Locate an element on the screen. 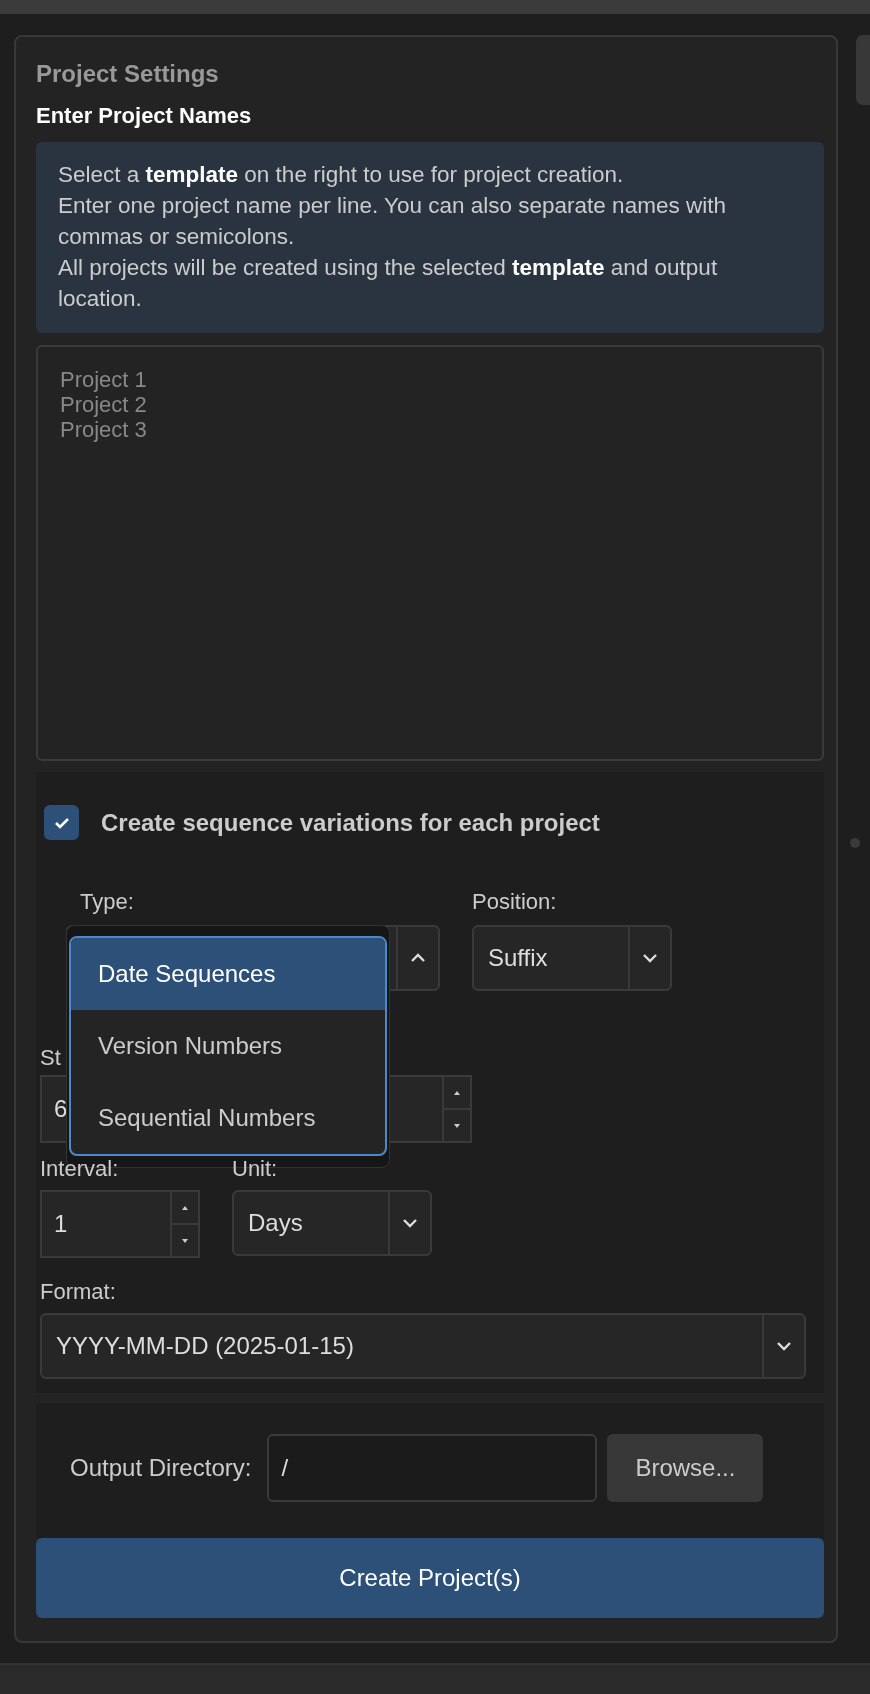 The height and width of the screenshot is (1694, 870). interval-label: Interval: is located at coordinates (80, 1169).